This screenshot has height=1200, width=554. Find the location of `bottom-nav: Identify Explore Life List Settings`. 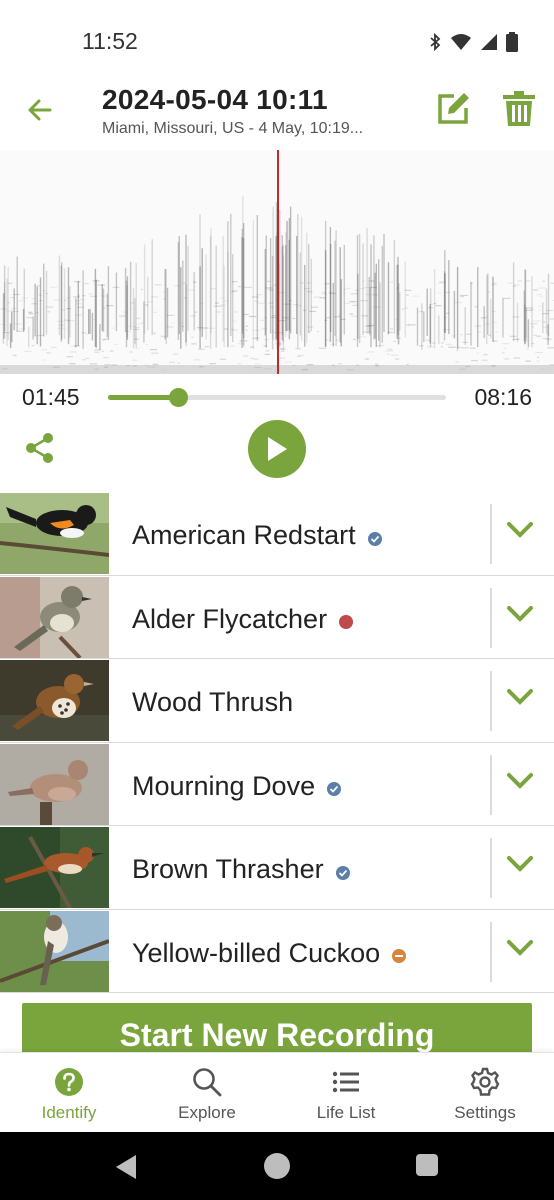

bottom-nav: Identify Explore Life List Settings is located at coordinates (277, 1092).